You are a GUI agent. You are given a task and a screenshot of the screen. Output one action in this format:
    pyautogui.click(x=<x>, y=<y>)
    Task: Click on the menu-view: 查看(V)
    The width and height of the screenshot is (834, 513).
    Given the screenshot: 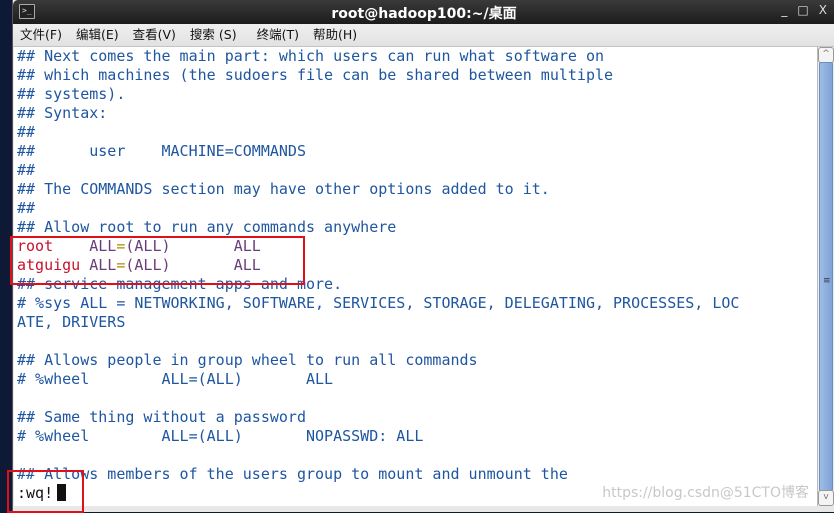 What is the action you would take?
    pyautogui.click(x=154, y=35)
    